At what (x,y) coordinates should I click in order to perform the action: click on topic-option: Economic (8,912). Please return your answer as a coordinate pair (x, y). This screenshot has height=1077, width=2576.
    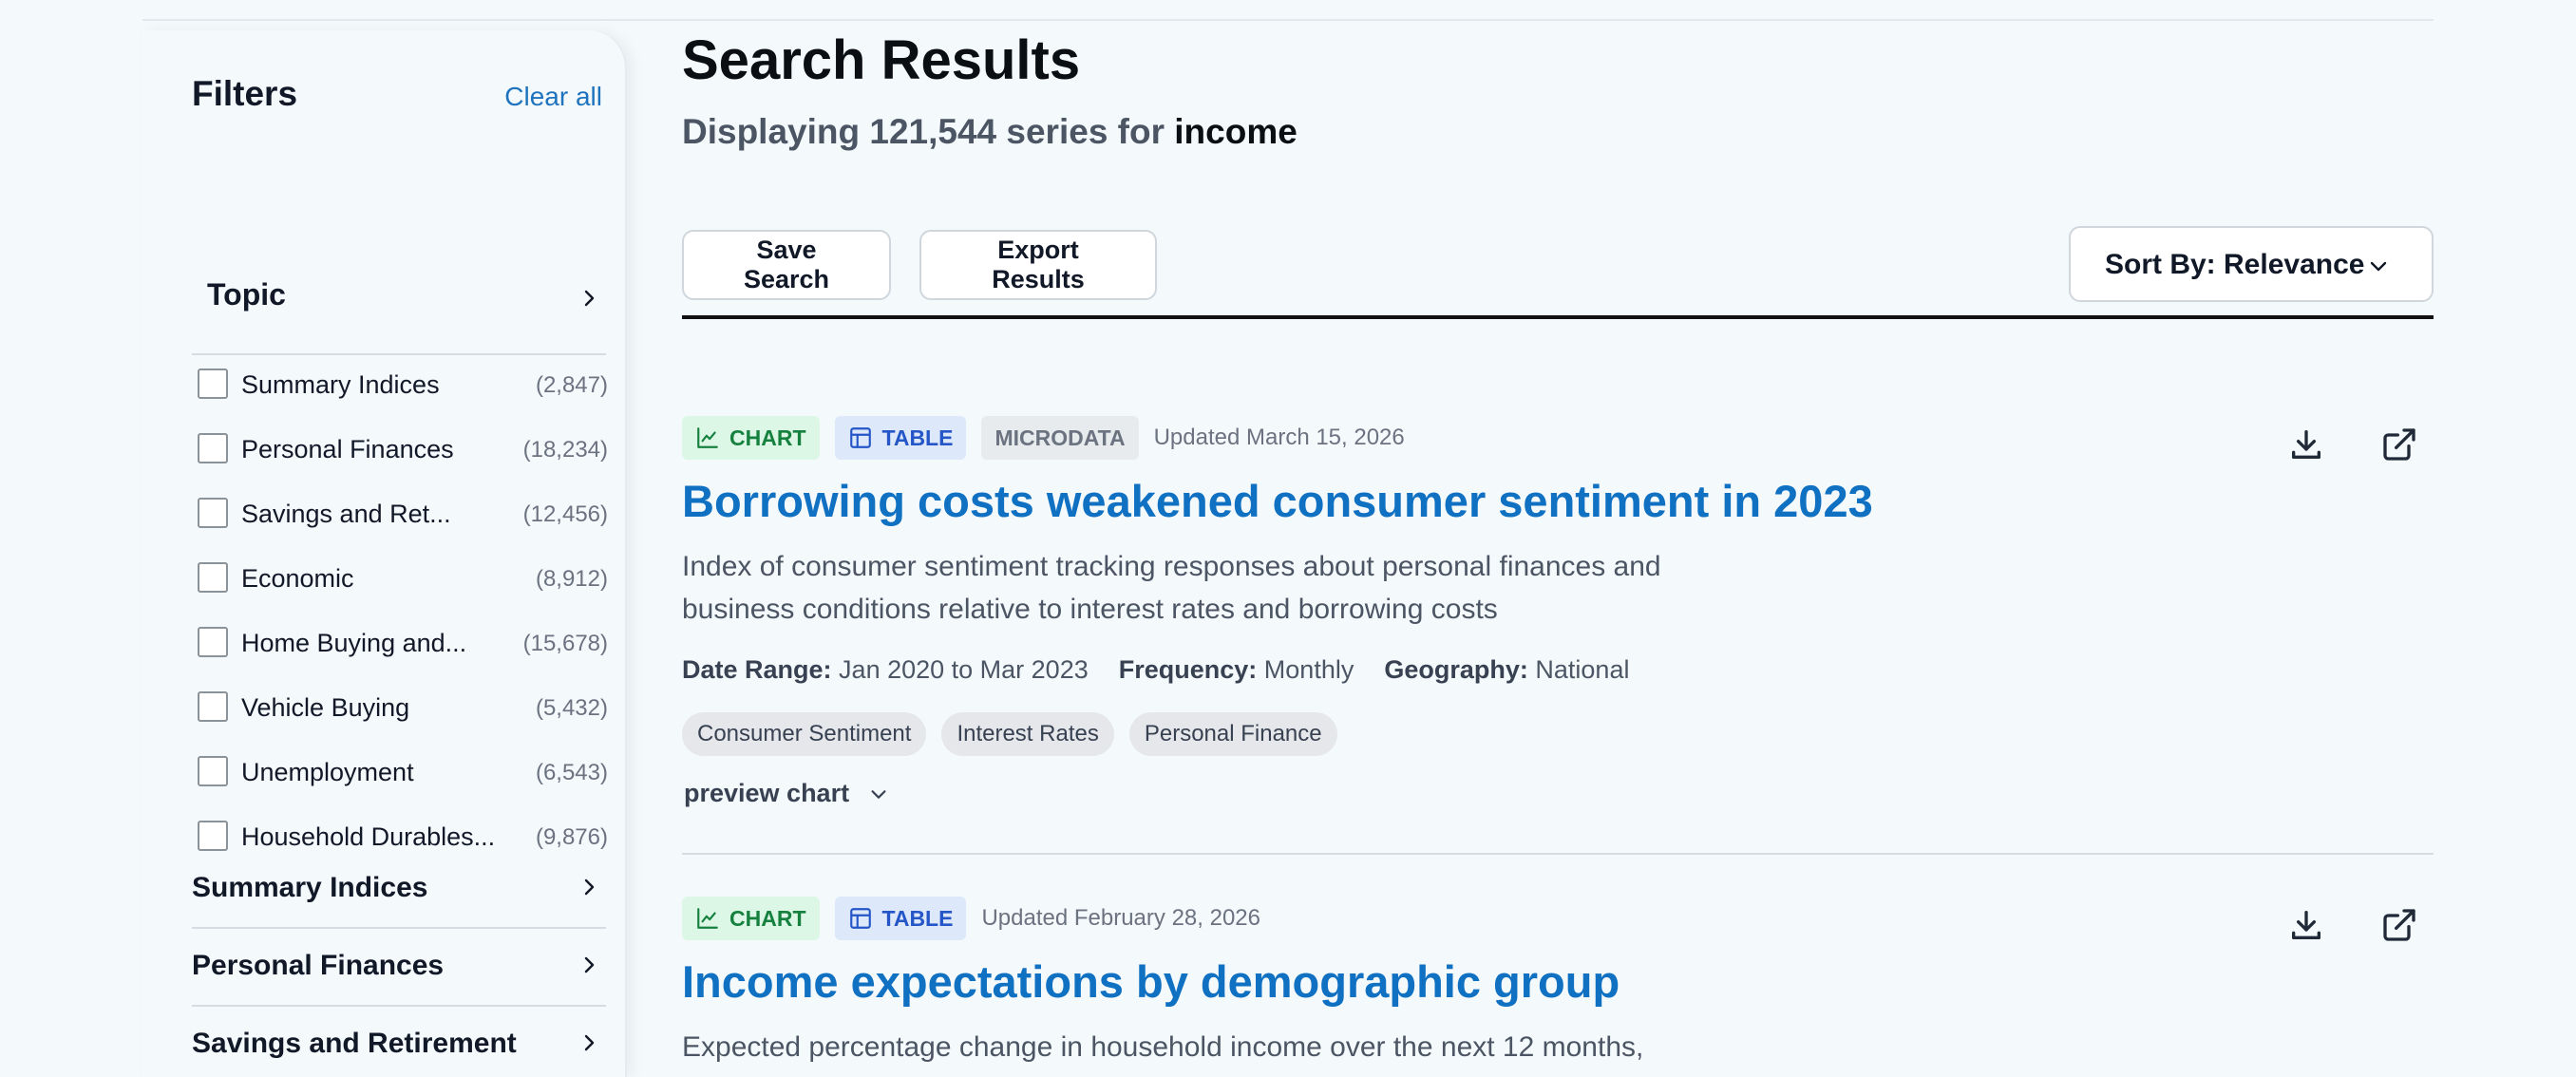
    Looking at the image, I should click on (403, 582).